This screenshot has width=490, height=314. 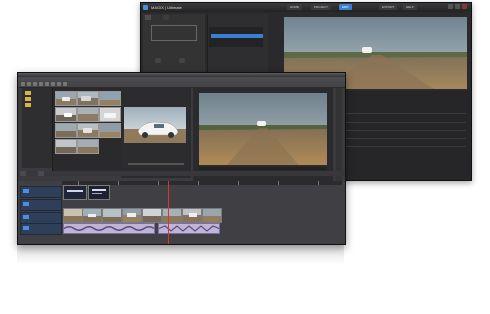 What do you see at coordinates (156, 164) in the screenshot?
I see `trimmer-scrubber` at bounding box center [156, 164].